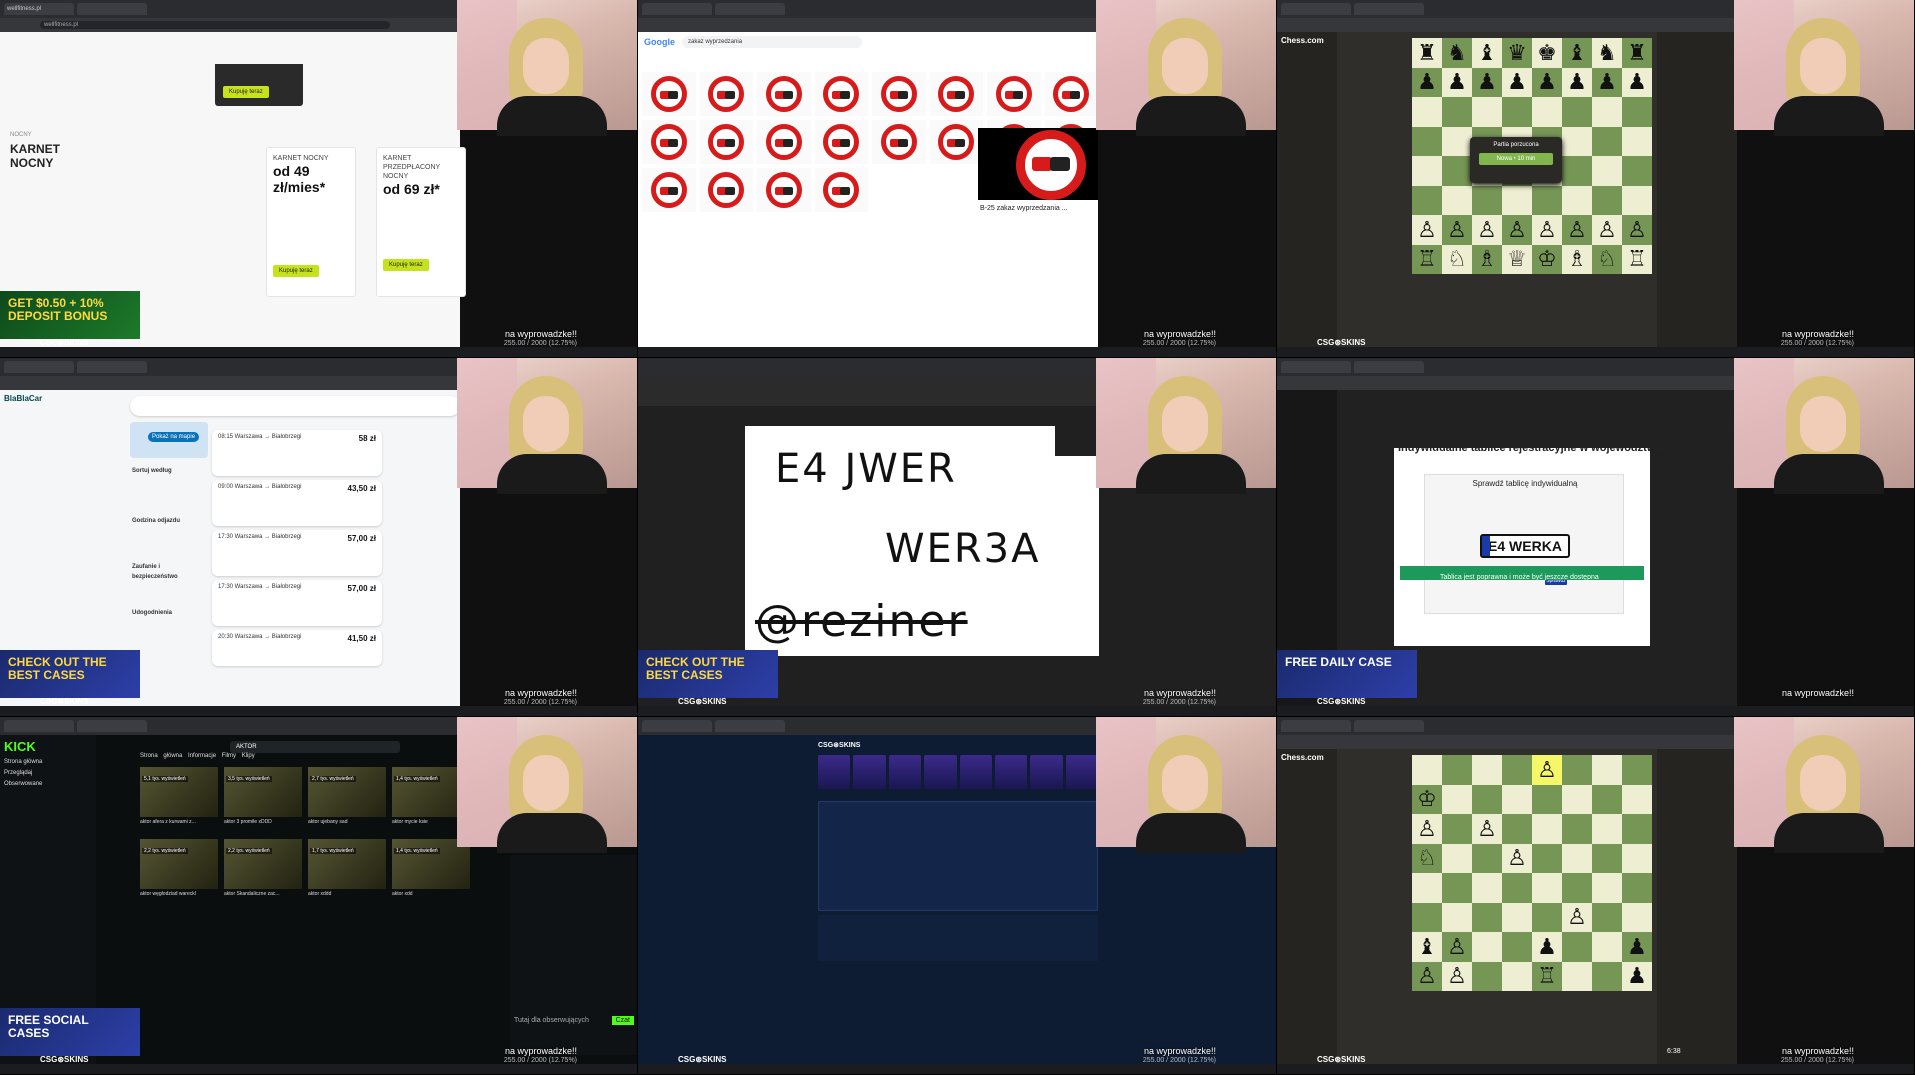 The image size is (1915, 1075). I want to click on ad-banner: CHECK OUT THE BEST CASES, so click(708, 674).